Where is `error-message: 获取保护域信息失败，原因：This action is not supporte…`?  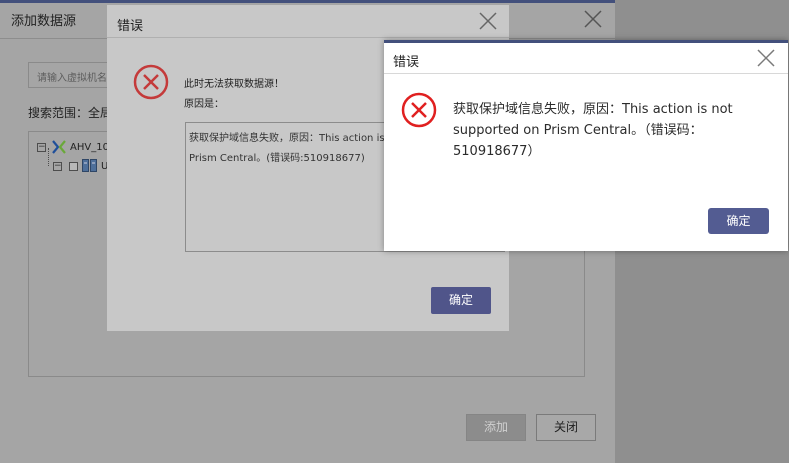 error-message: 获取保护域信息失败，原因：This action is not supporte… is located at coordinates (593, 130).